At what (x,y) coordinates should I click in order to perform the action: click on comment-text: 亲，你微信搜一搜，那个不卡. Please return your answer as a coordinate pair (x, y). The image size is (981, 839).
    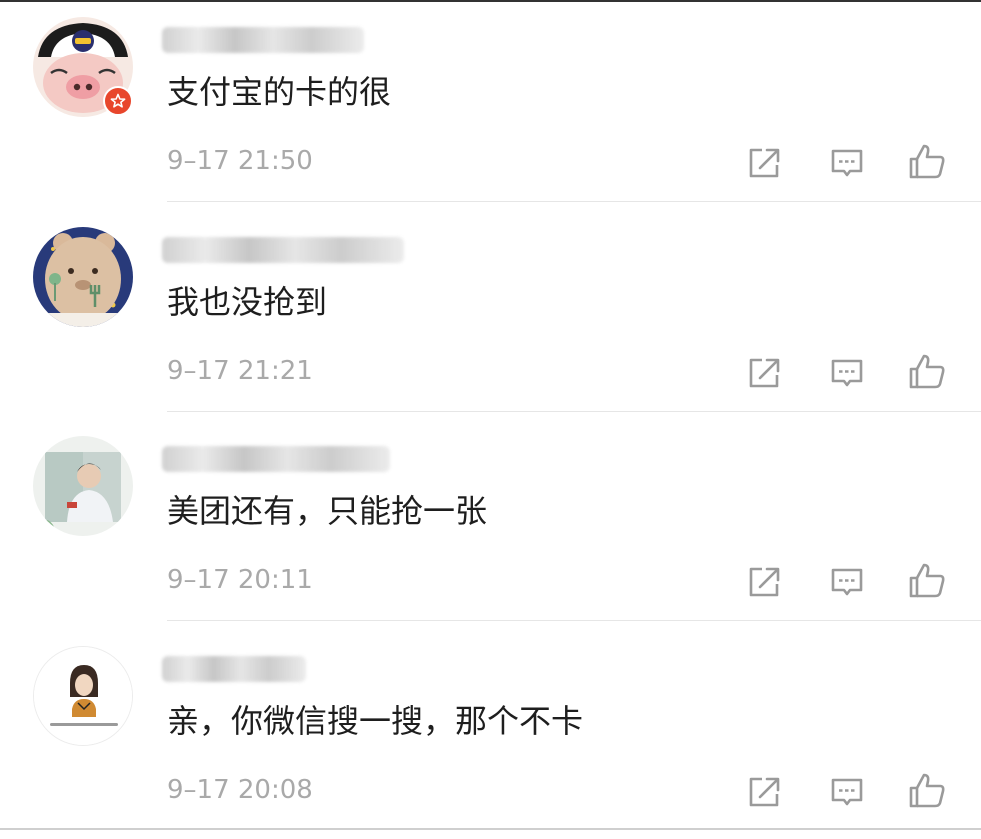
    Looking at the image, I should click on (375, 721).